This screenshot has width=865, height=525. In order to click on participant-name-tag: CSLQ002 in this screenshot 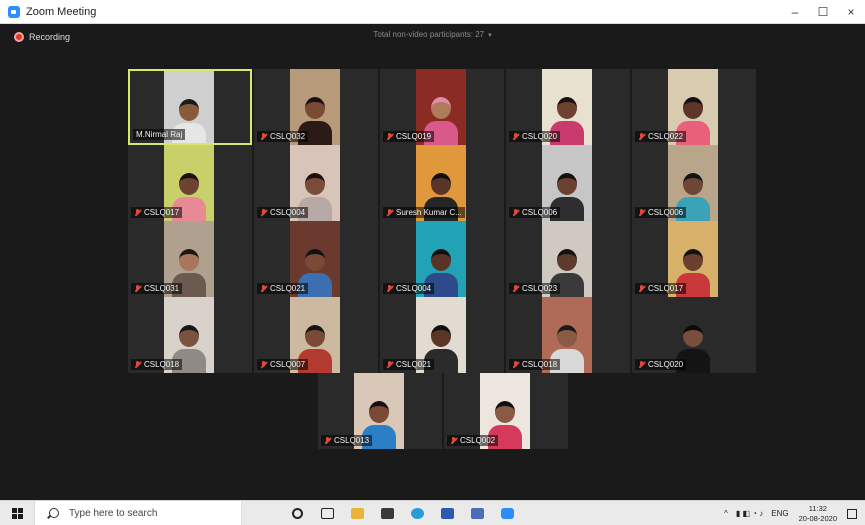, I will do `click(473, 440)`.